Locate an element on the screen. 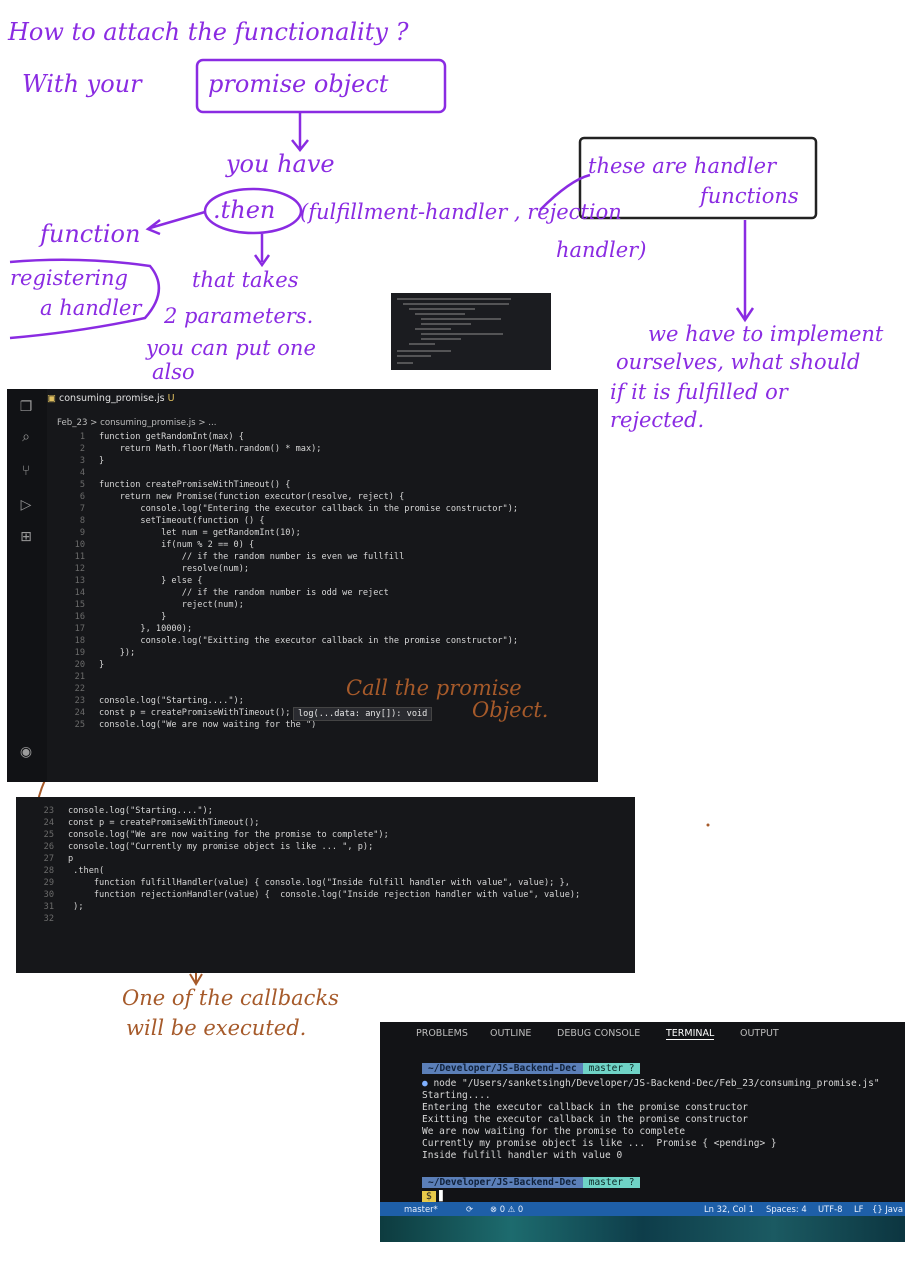 The width and height of the screenshot is (905, 1280). source-control-icon: ⑂ is located at coordinates (26, 472).